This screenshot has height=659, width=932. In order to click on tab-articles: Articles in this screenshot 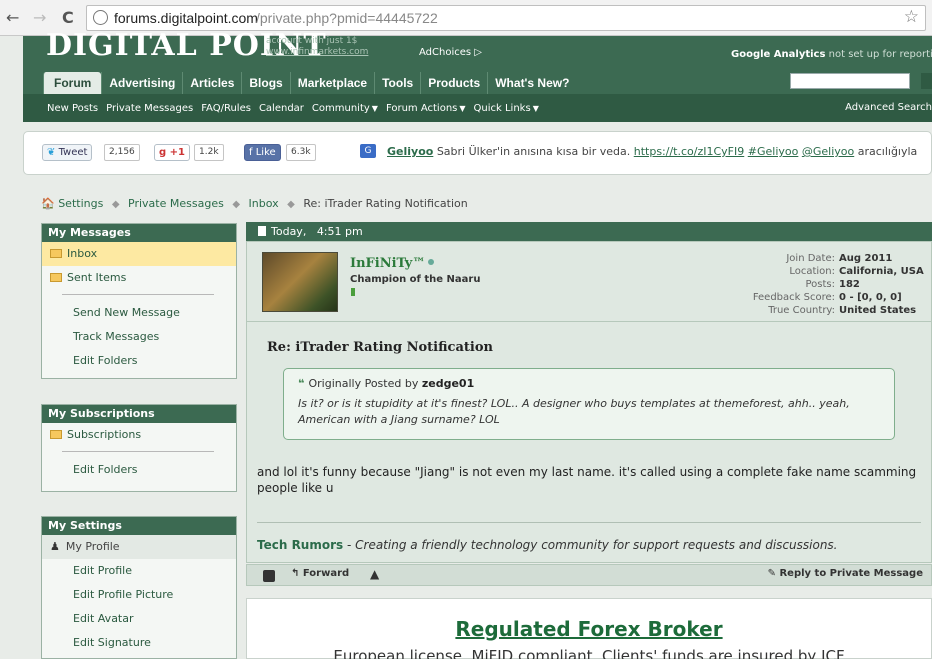, I will do `click(211, 83)`.